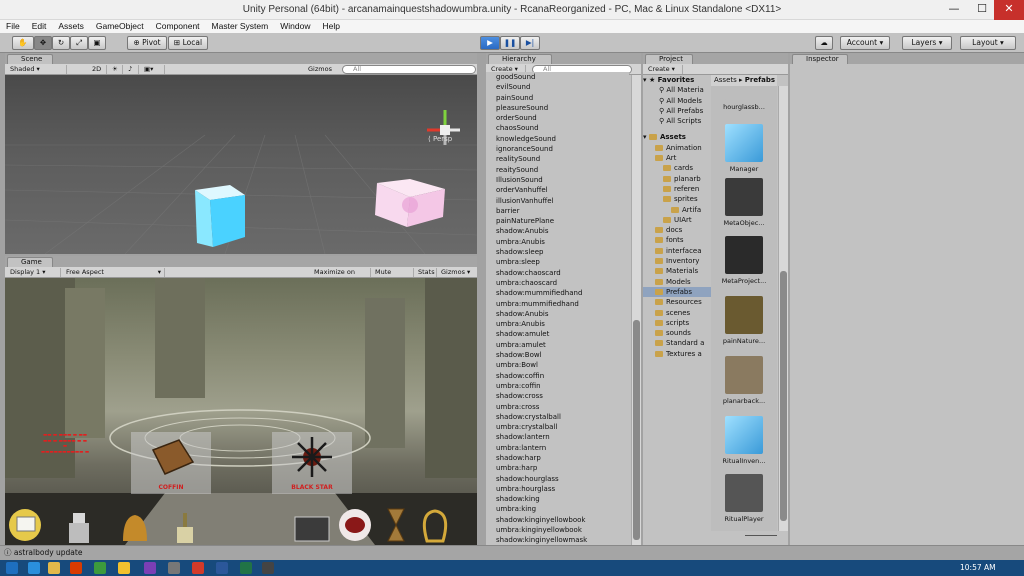 This screenshot has width=1024, height=576. I want to click on fav-item: ⚲ All Models, so click(677, 101).